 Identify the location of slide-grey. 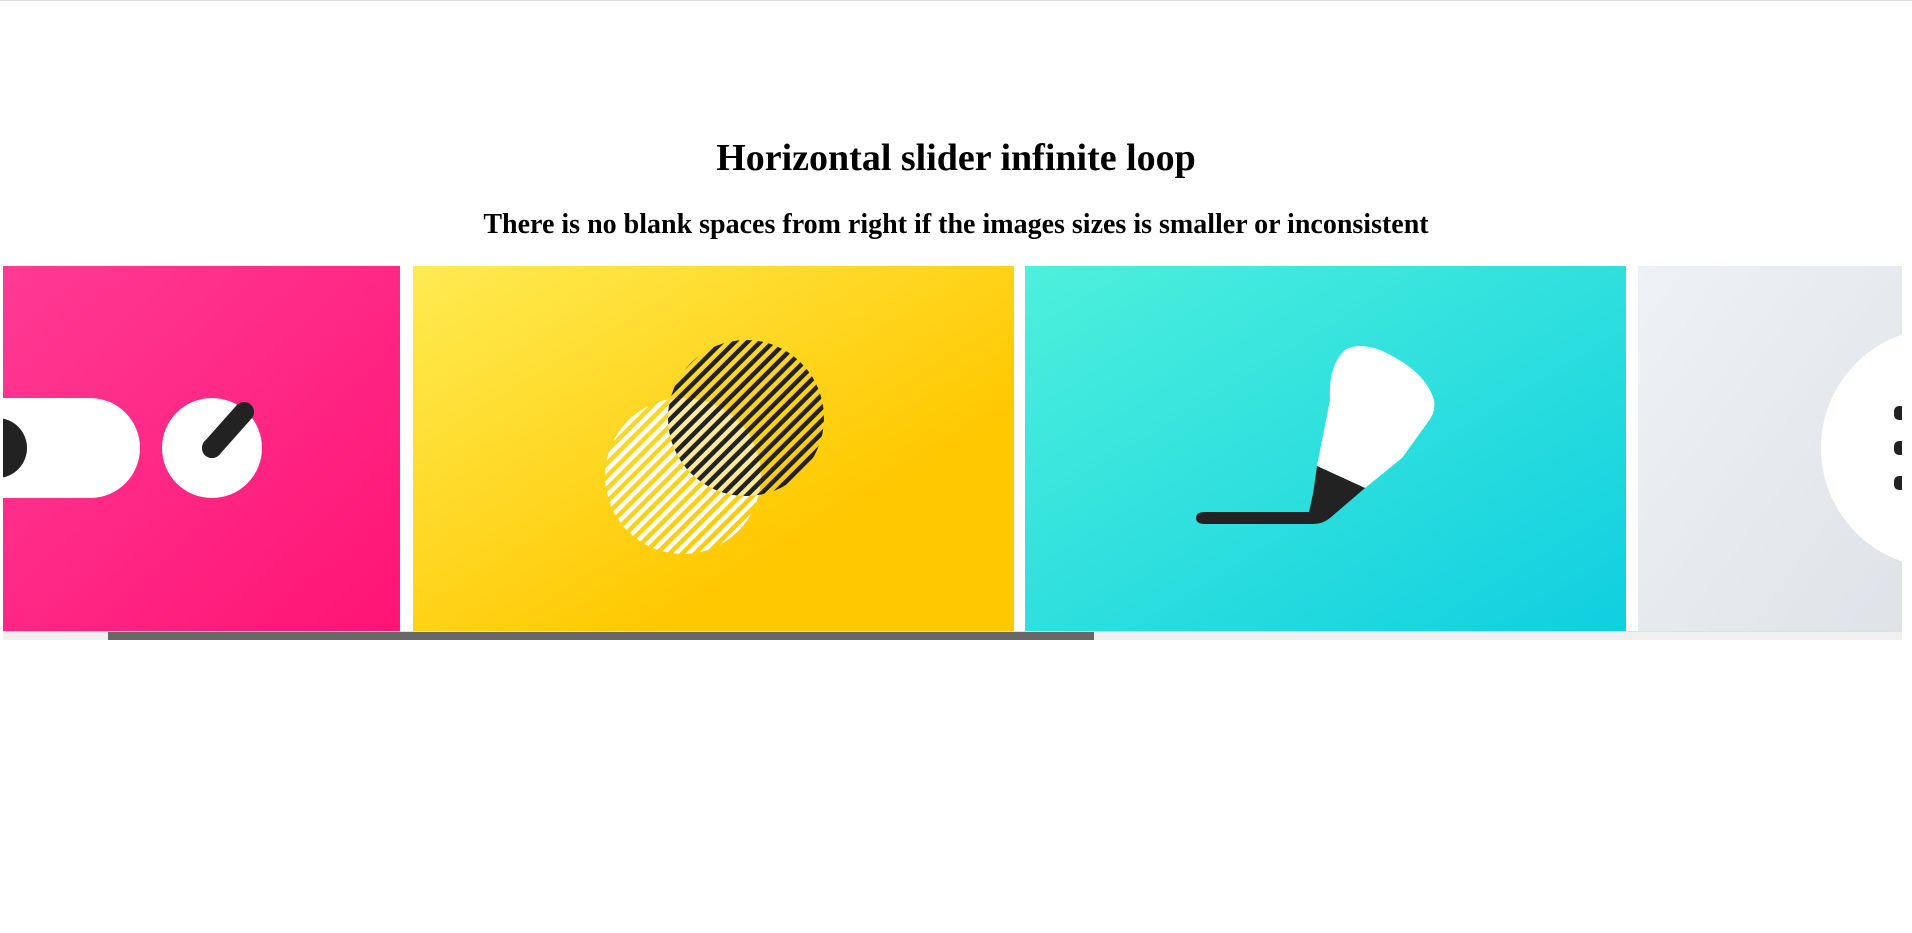
(1770, 448).